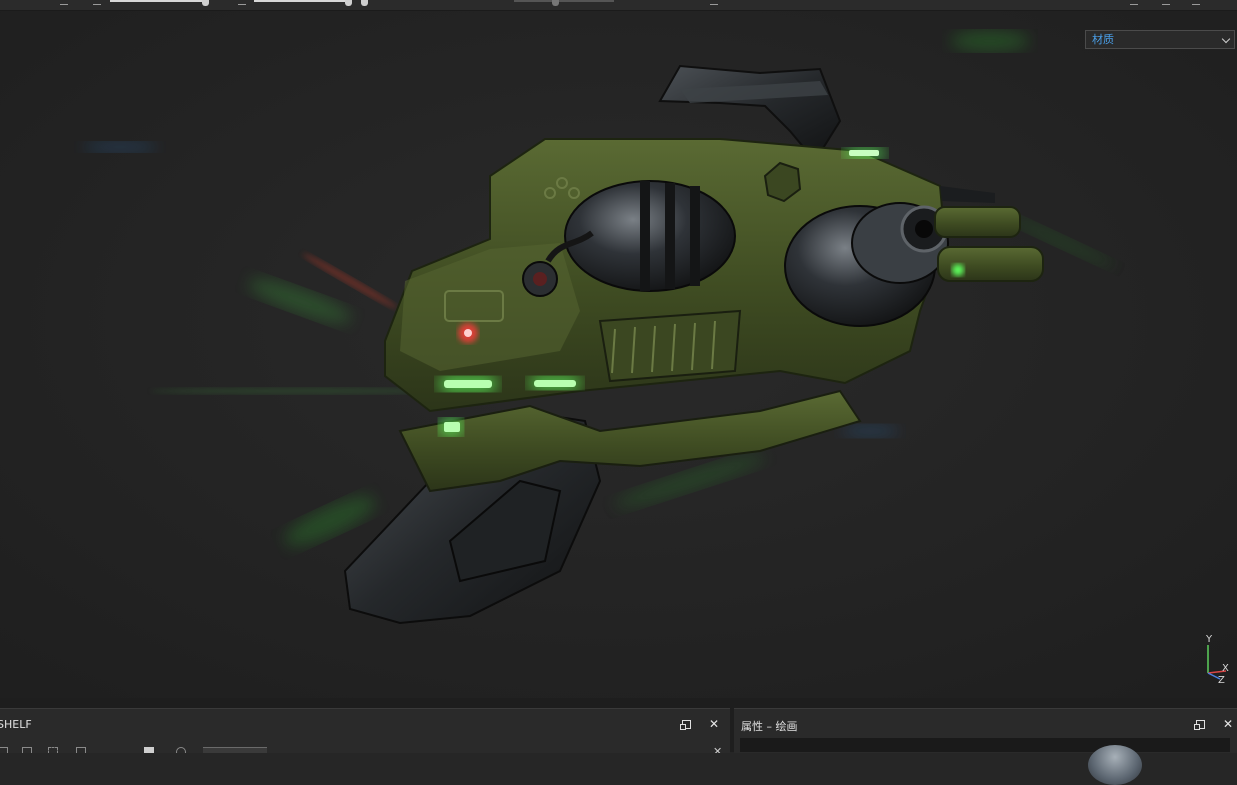 This screenshot has width=1237, height=785. What do you see at coordinates (157, 1) in the screenshot?
I see `brush-size-slider` at bounding box center [157, 1].